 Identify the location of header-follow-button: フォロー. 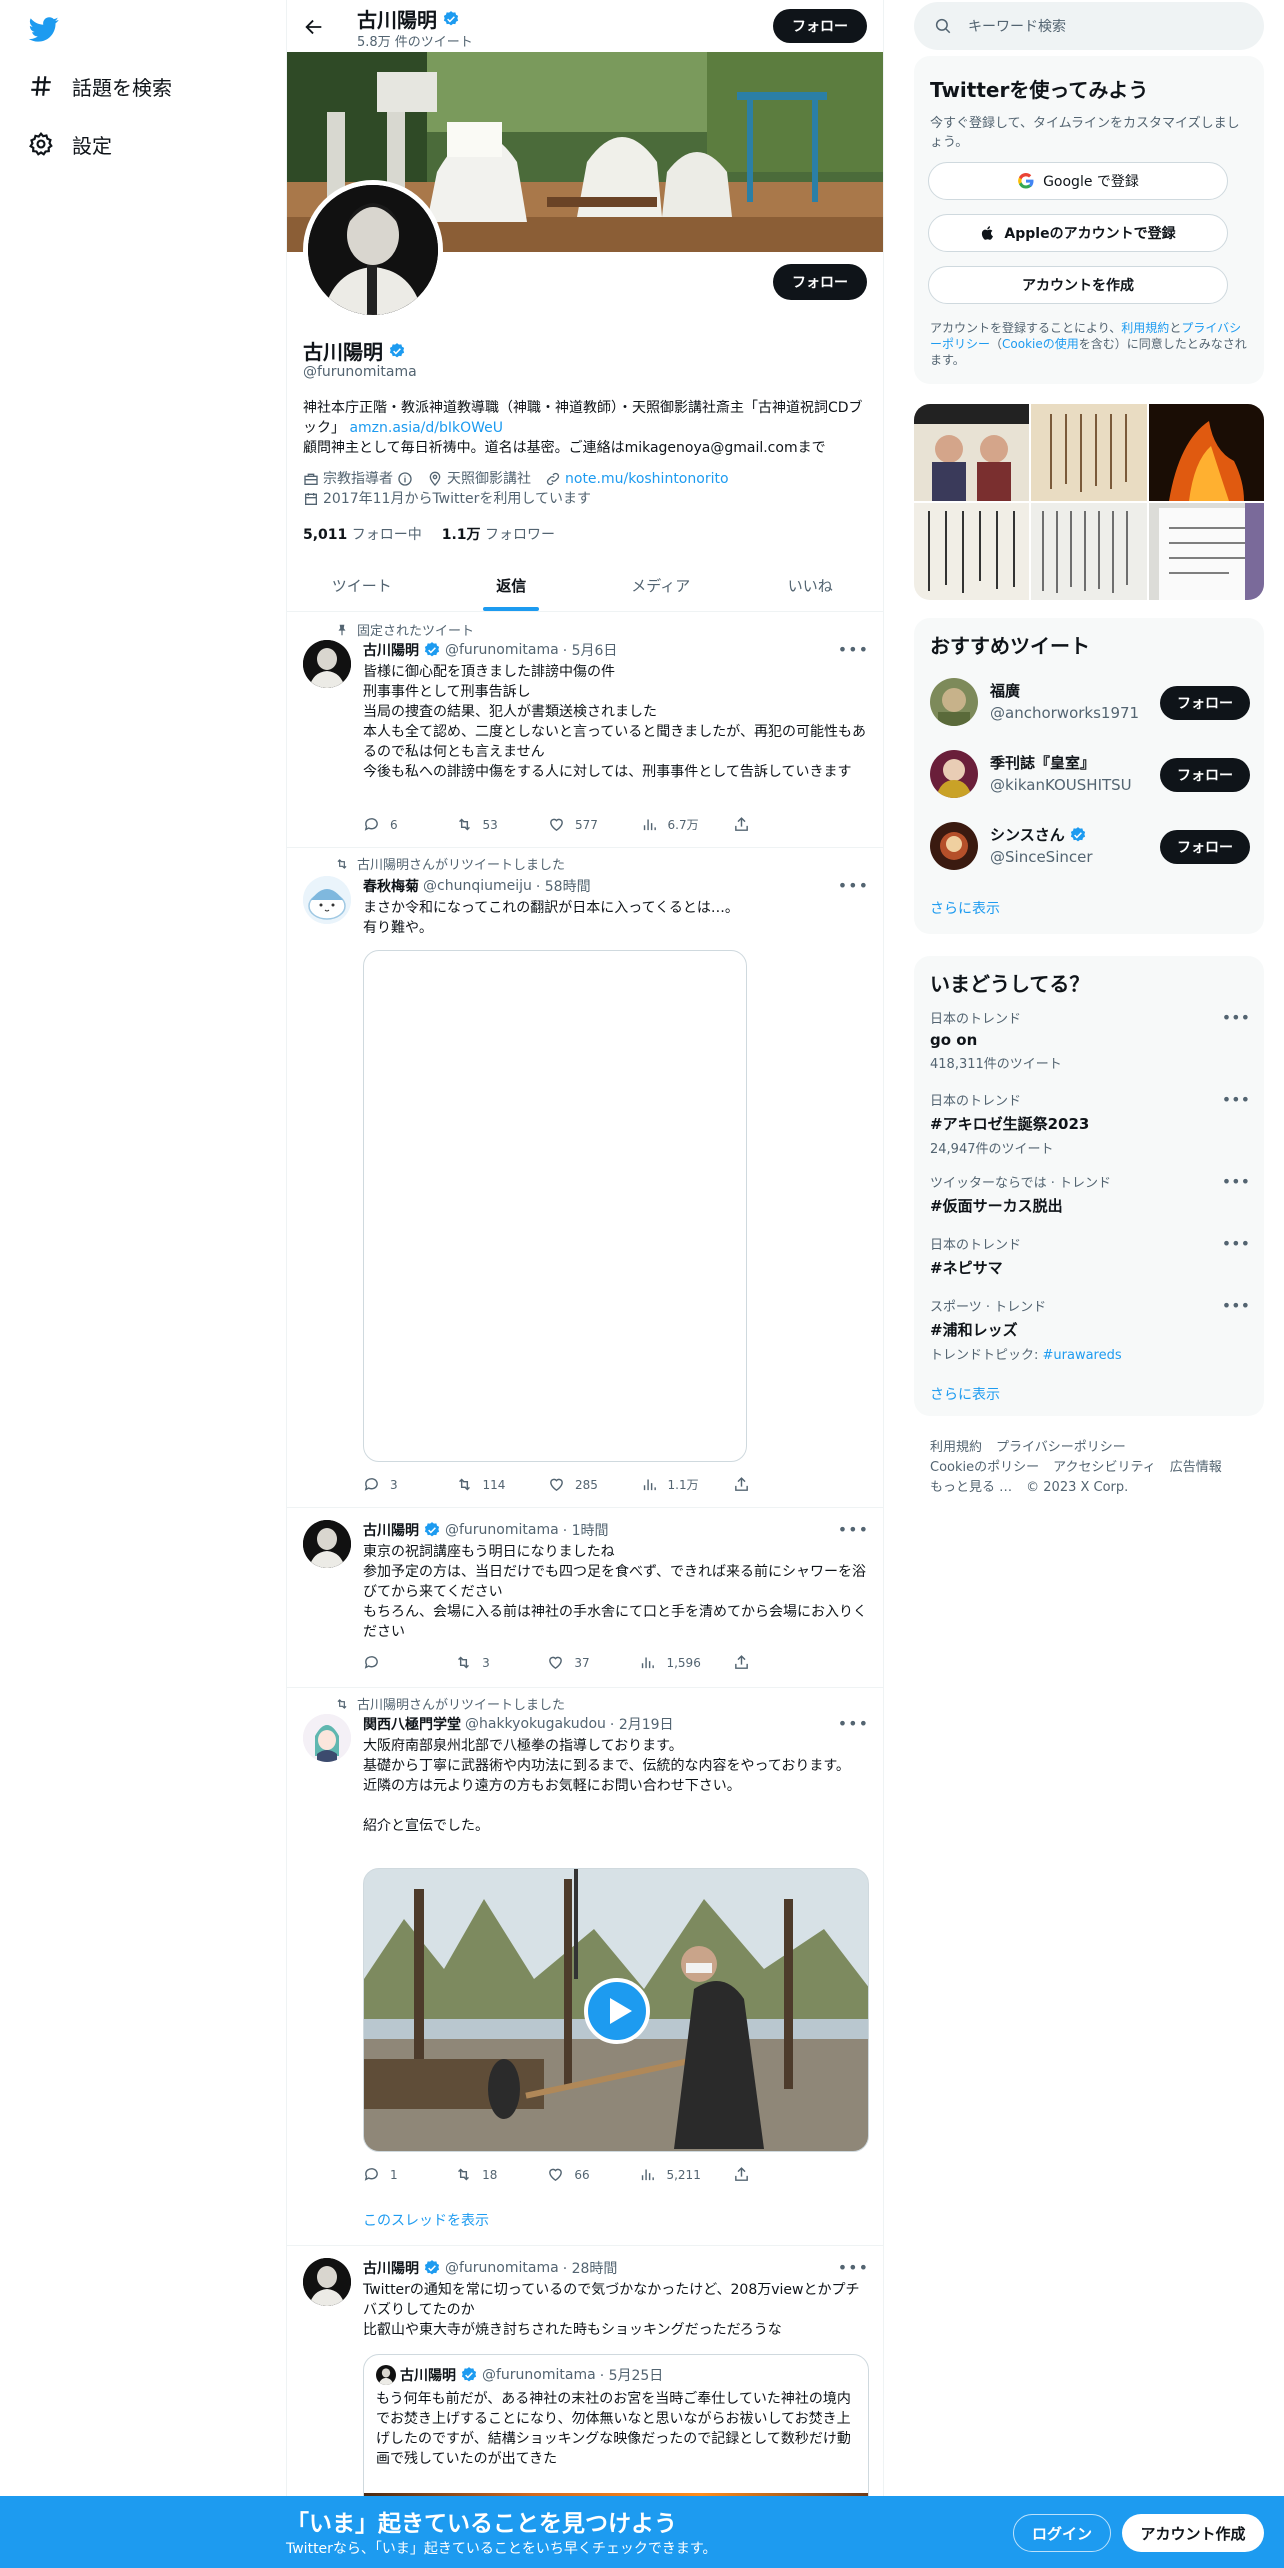
(820, 26).